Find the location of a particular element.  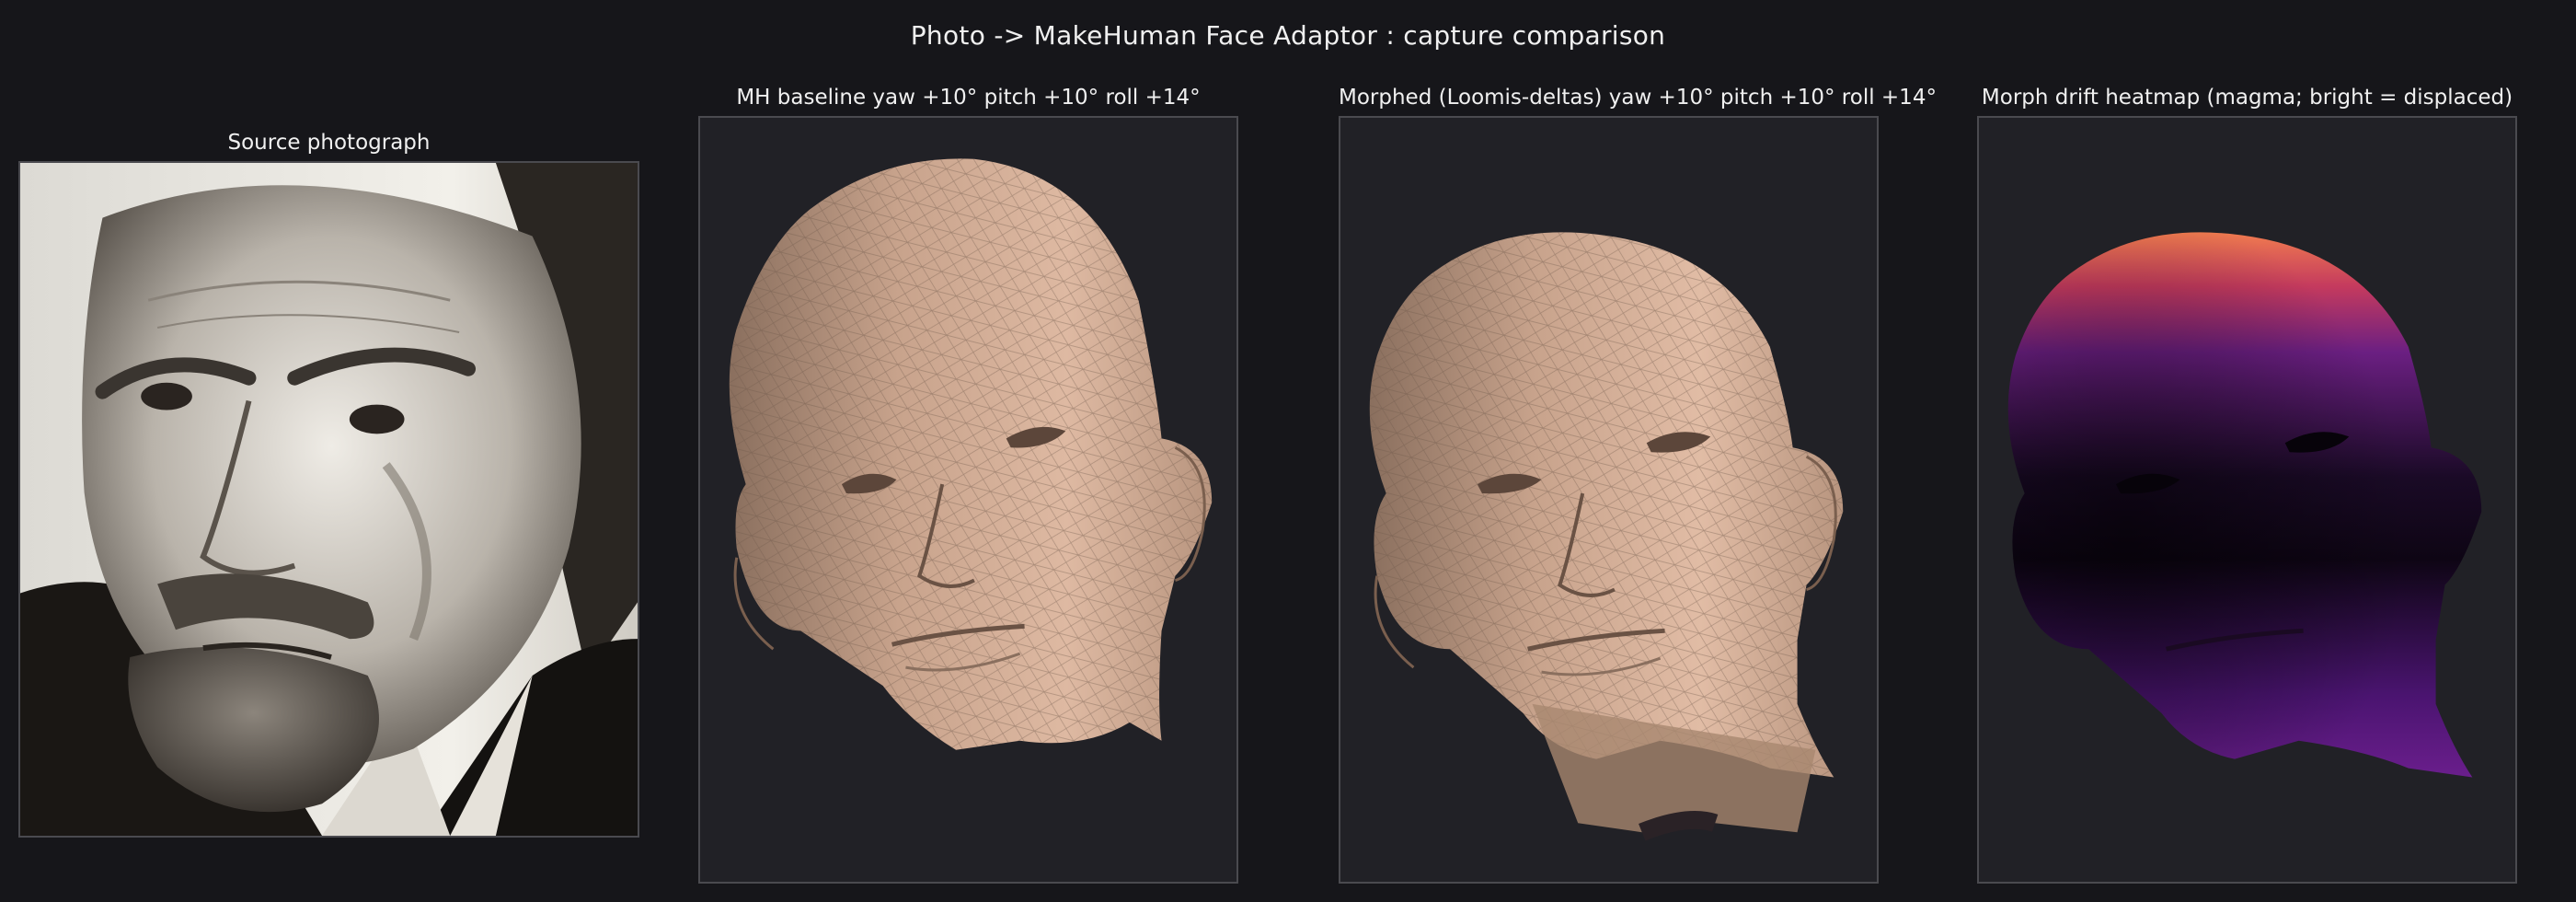

heatmap-head is located at coordinates (2244, 505).